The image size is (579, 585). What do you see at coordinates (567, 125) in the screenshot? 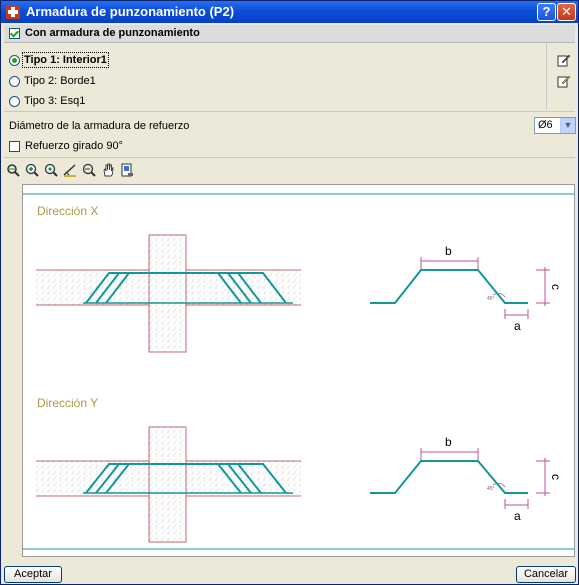
I see `chevron-down-icon: ▼` at bounding box center [567, 125].